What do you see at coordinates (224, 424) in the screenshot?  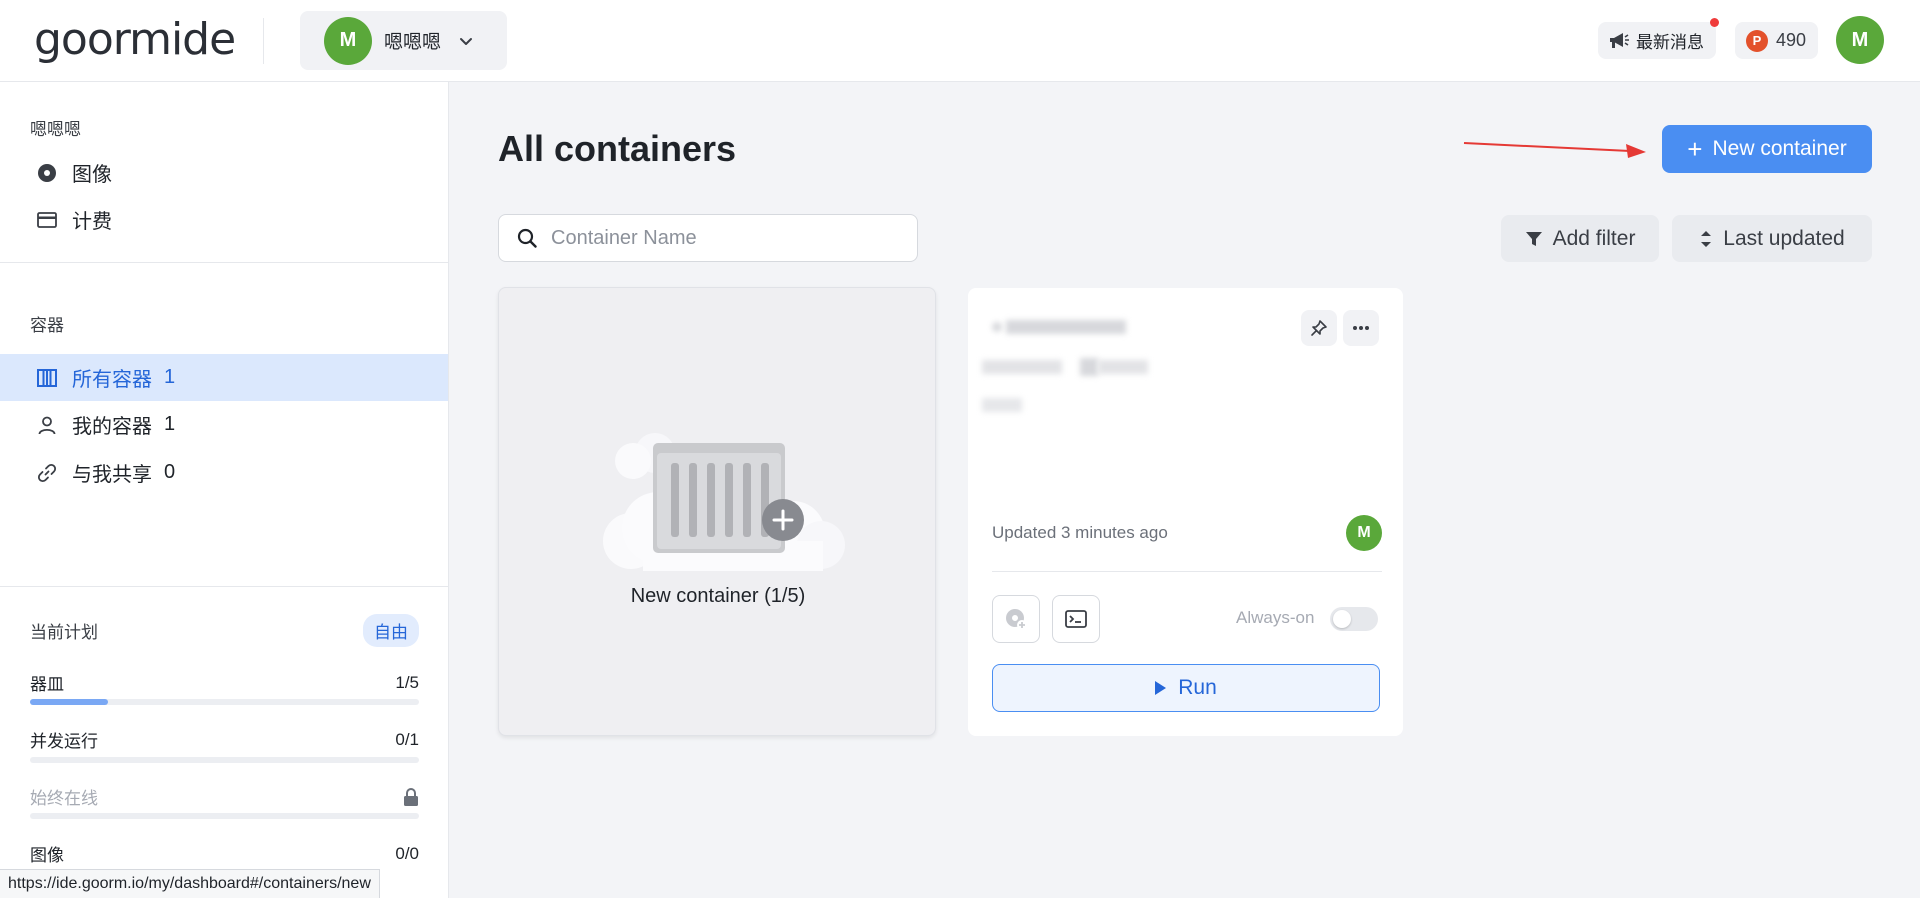 I see `sidebar-item-my-containers: 我的容器 1` at bounding box center [224, 424].